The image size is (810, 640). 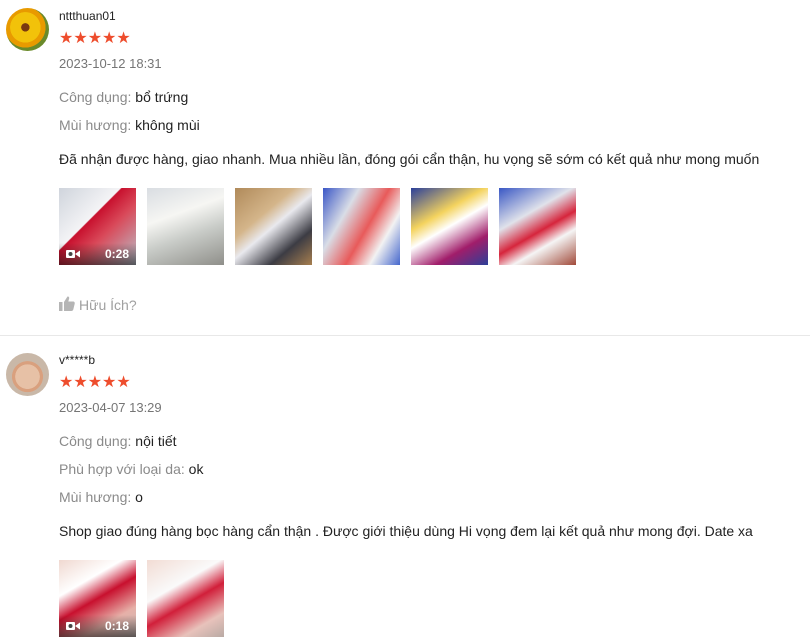 I want to click on video-overlay: 0:28, so click(x=97, y=254).